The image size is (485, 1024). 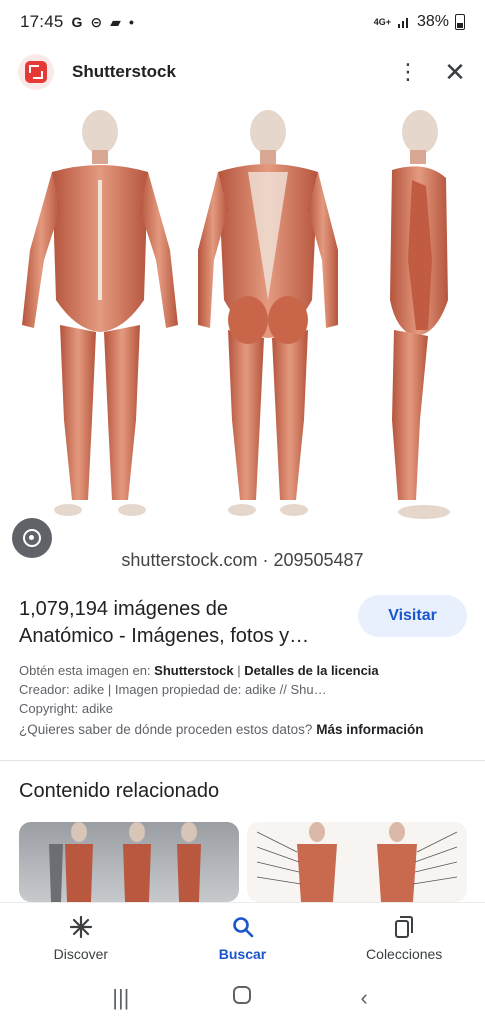 What do you see at coordinates (402, 23) in the screenshot?
I see `signal-icon` at bounding box center [402, 23].